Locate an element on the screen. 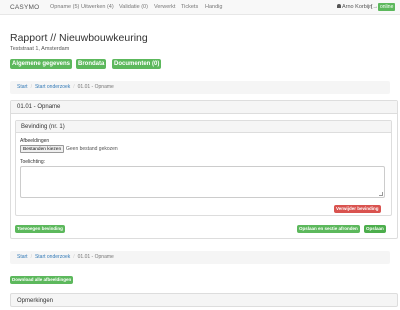 The width and height of the screenshot is (400, 310). finding-title: Bevinding (nr. 1) is located at coordinates (203, 127).